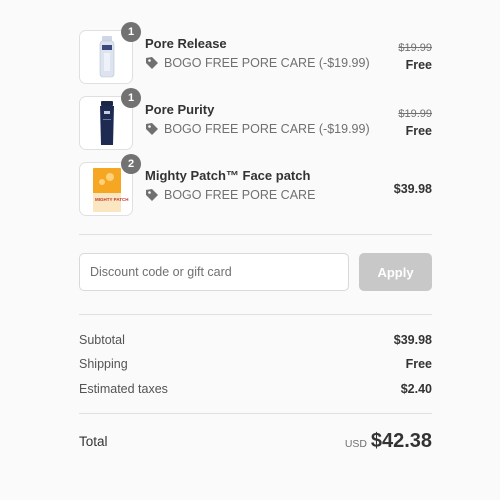 The width and height of the screenshot is (500, 500). I want to click on subtotal-label: Subtotal, so click(102, 340).